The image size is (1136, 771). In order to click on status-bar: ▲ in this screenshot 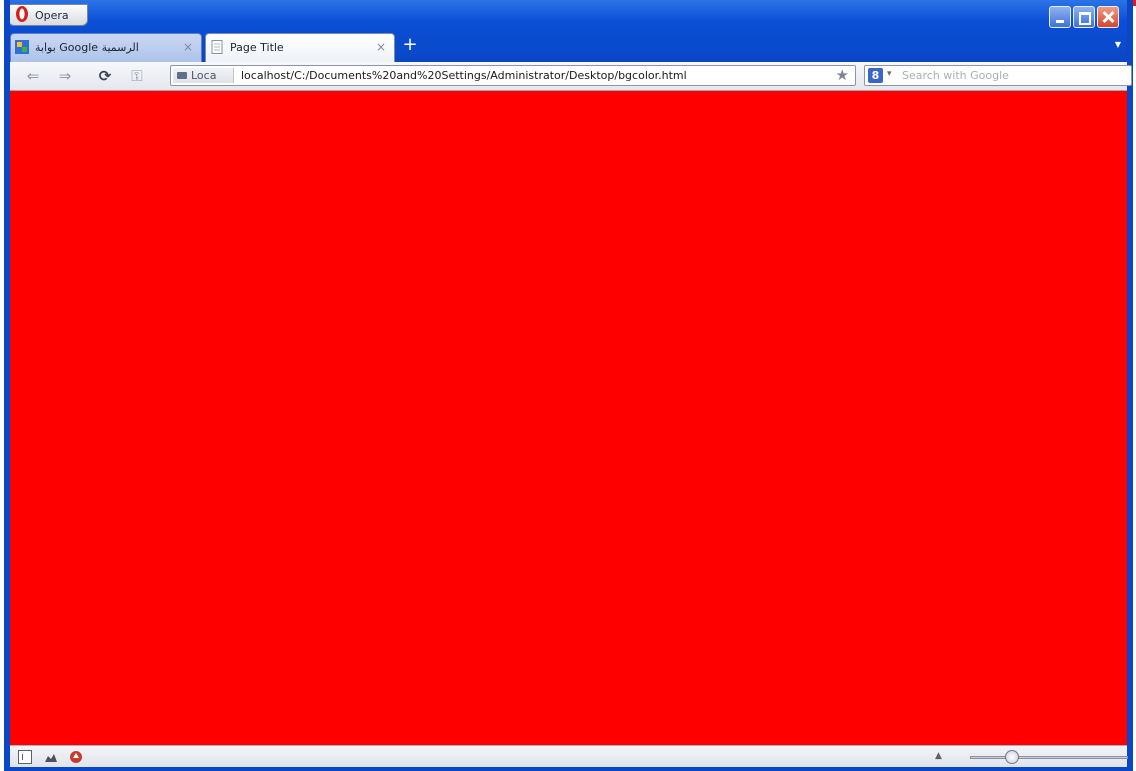, I will do `click(569, 756)`.